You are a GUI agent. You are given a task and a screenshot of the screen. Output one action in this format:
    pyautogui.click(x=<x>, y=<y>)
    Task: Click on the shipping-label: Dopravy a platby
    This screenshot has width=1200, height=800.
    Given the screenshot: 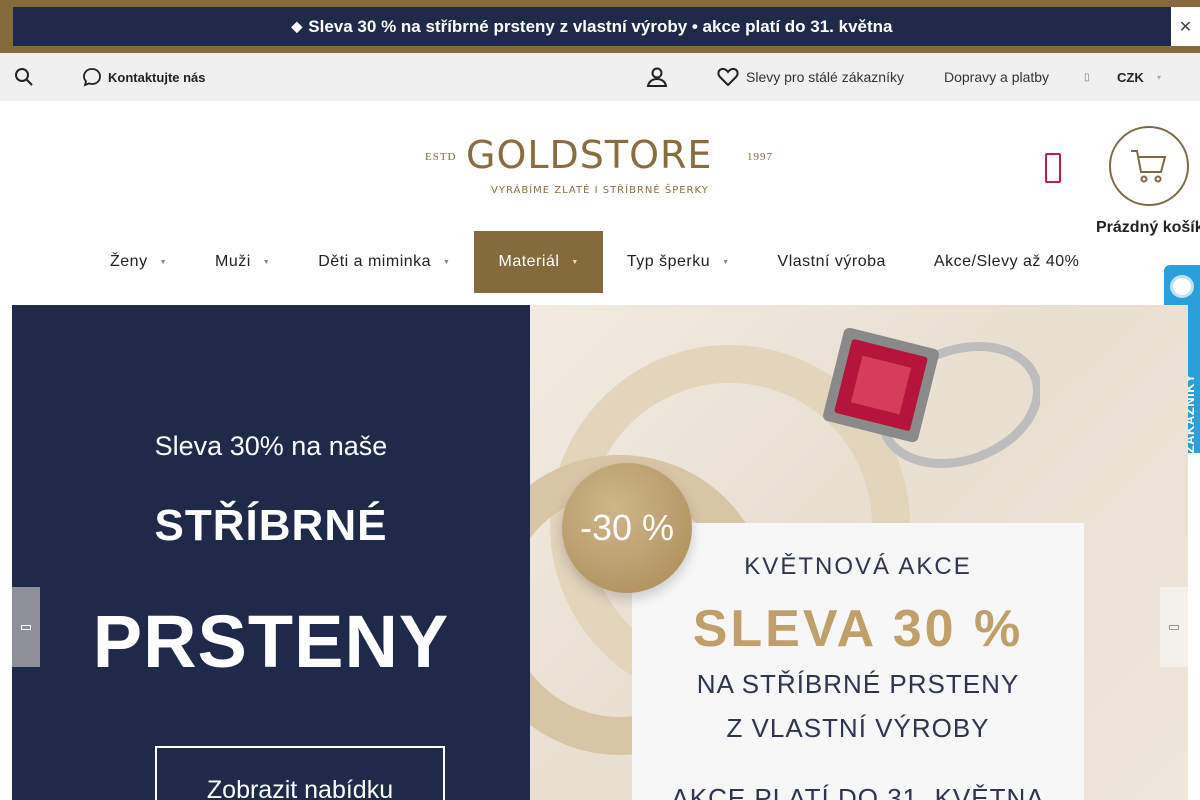 What is the action you would take?
    pyautogui.click(x=997, y=77)
    